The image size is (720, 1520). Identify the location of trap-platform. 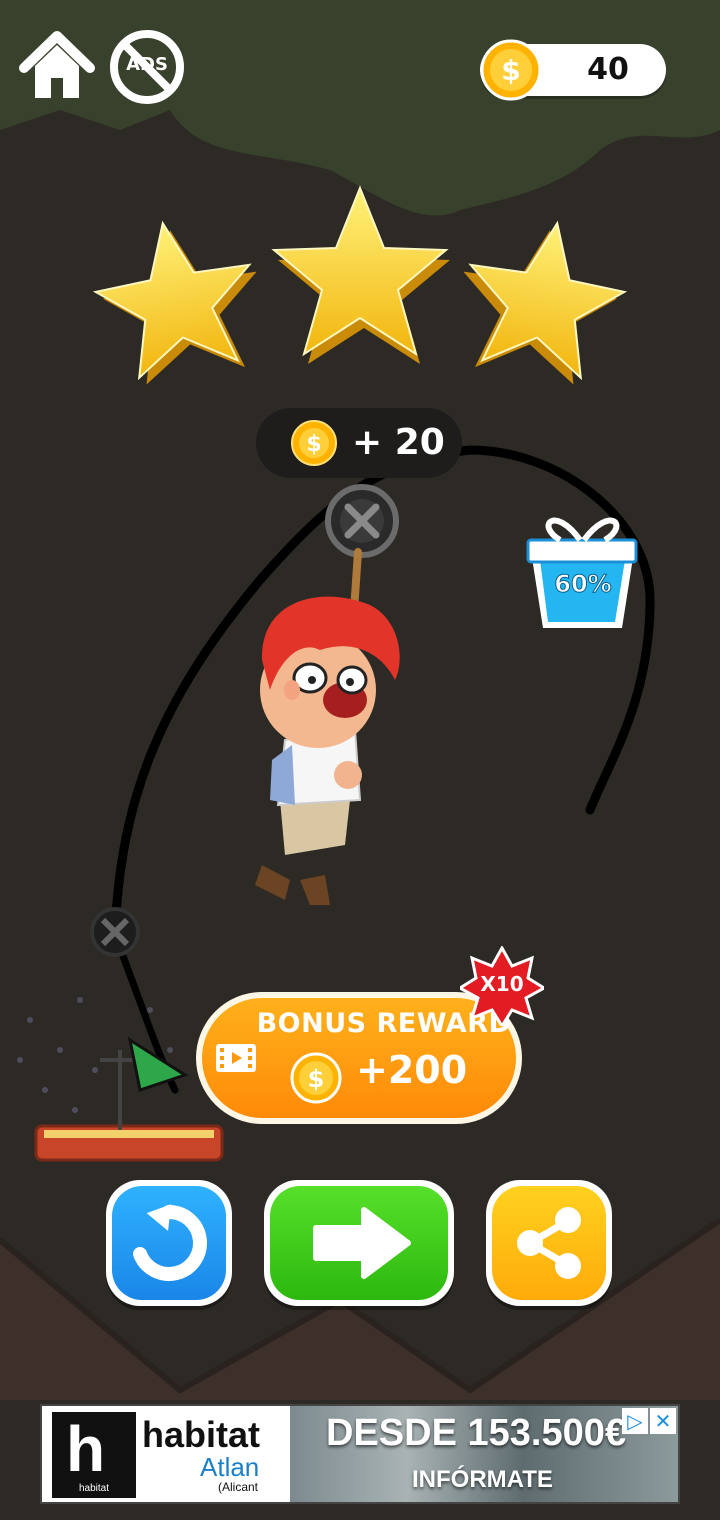
(129, 1099).